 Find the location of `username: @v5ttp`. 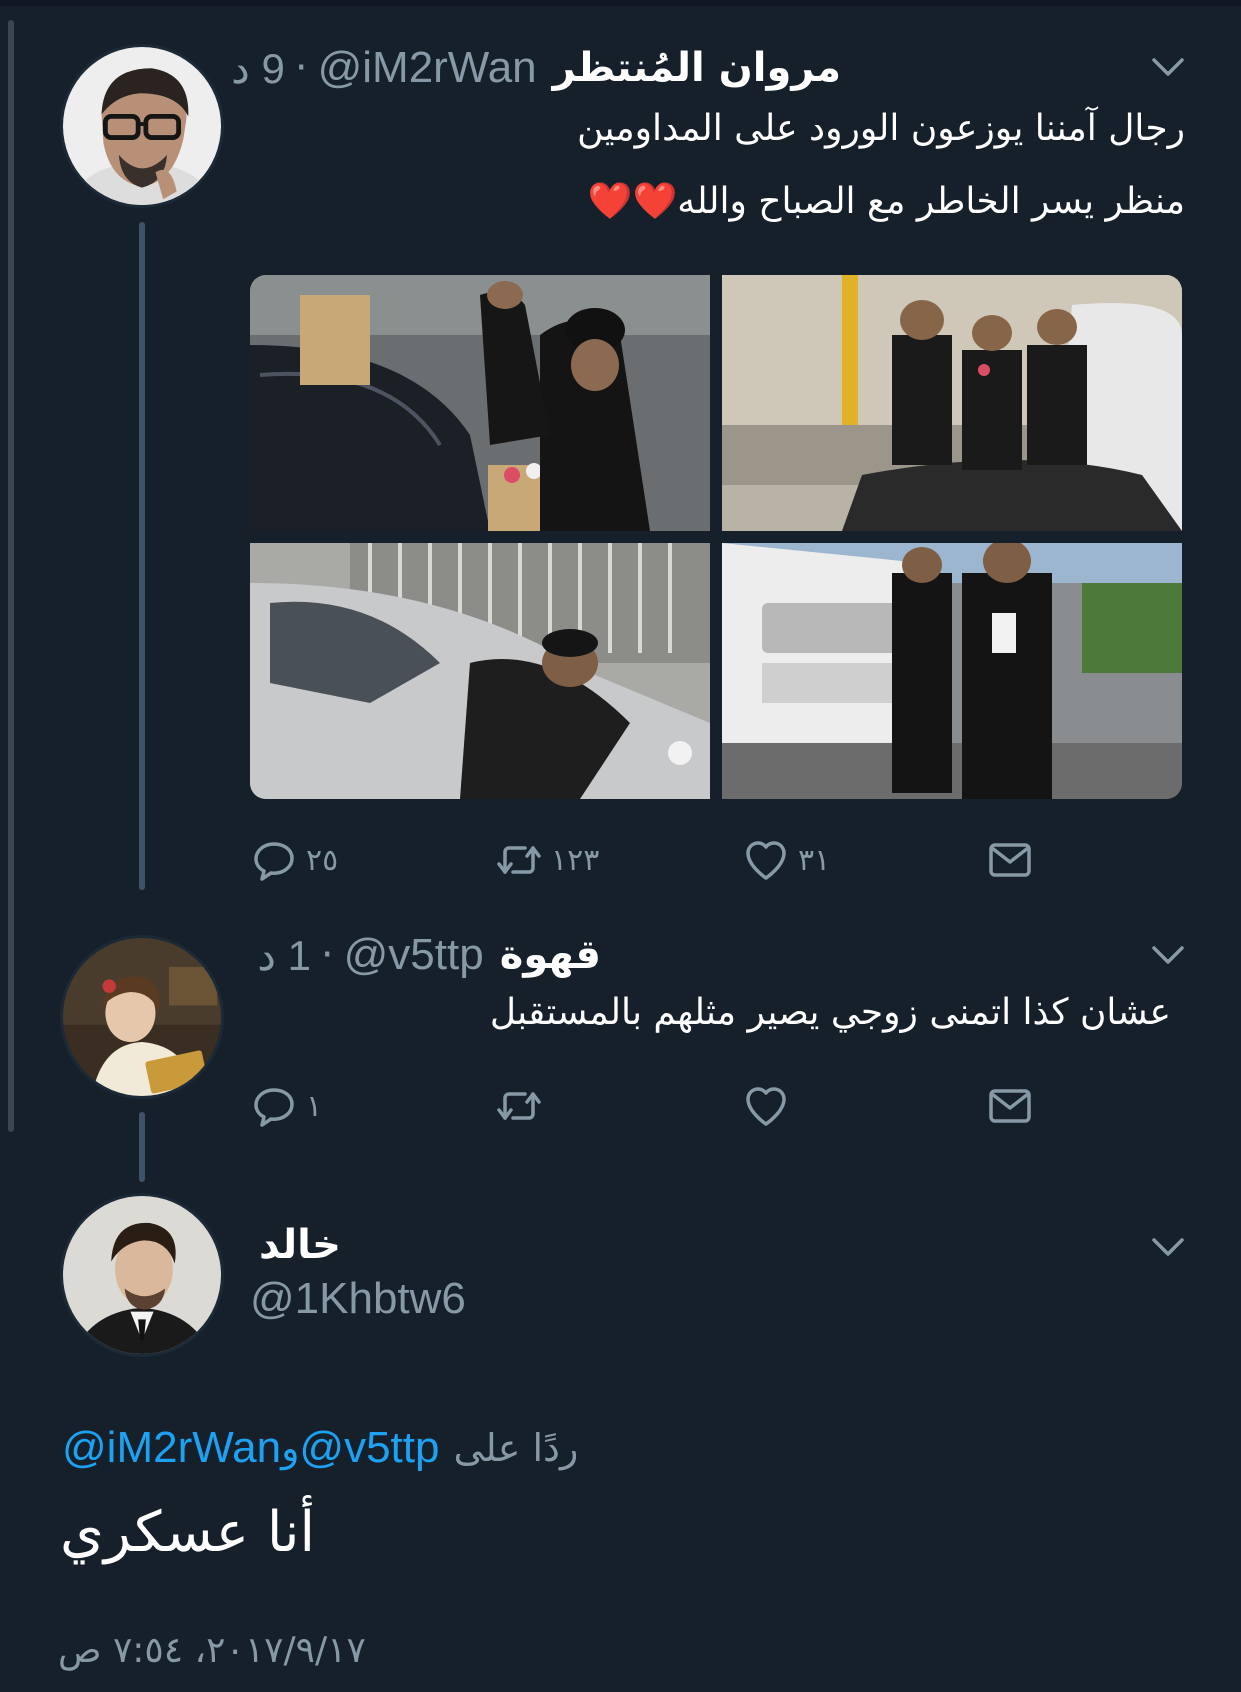

username: @v5ttp is located at coordinates (414, 955).